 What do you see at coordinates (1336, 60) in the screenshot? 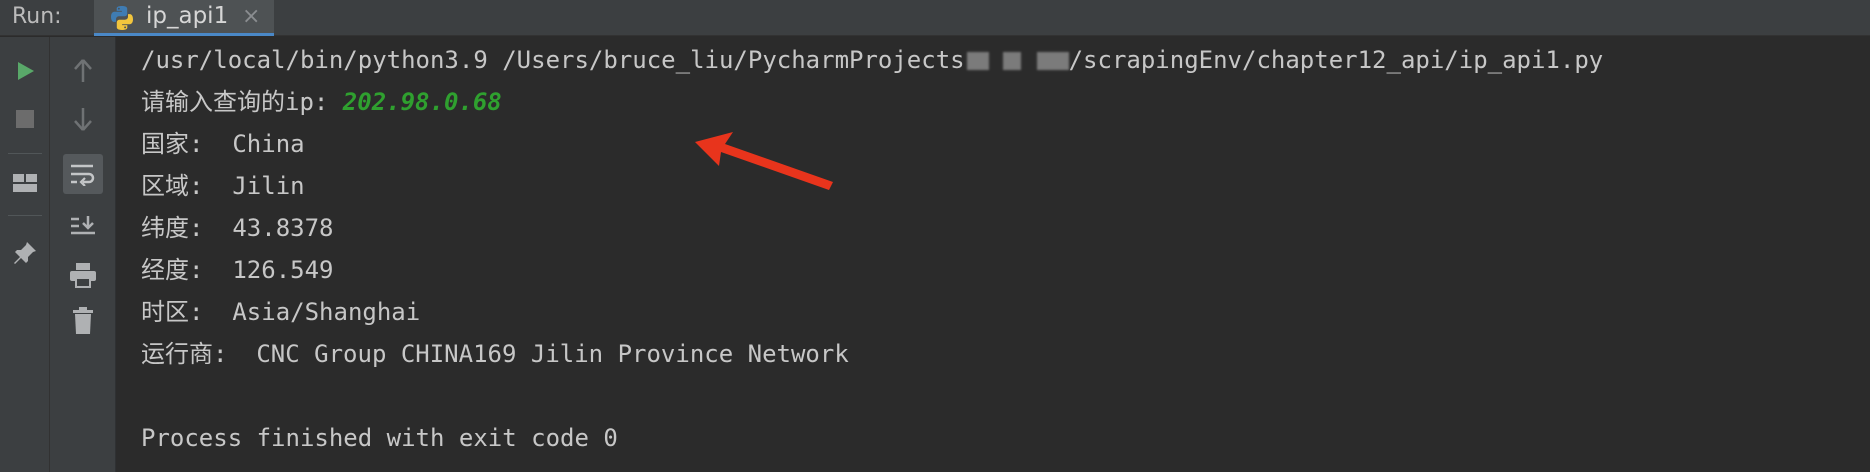
I see `command-suffix: /scrapingEnv/chapter12_api/ip_api1.py` at bounding box center [1336, 60].